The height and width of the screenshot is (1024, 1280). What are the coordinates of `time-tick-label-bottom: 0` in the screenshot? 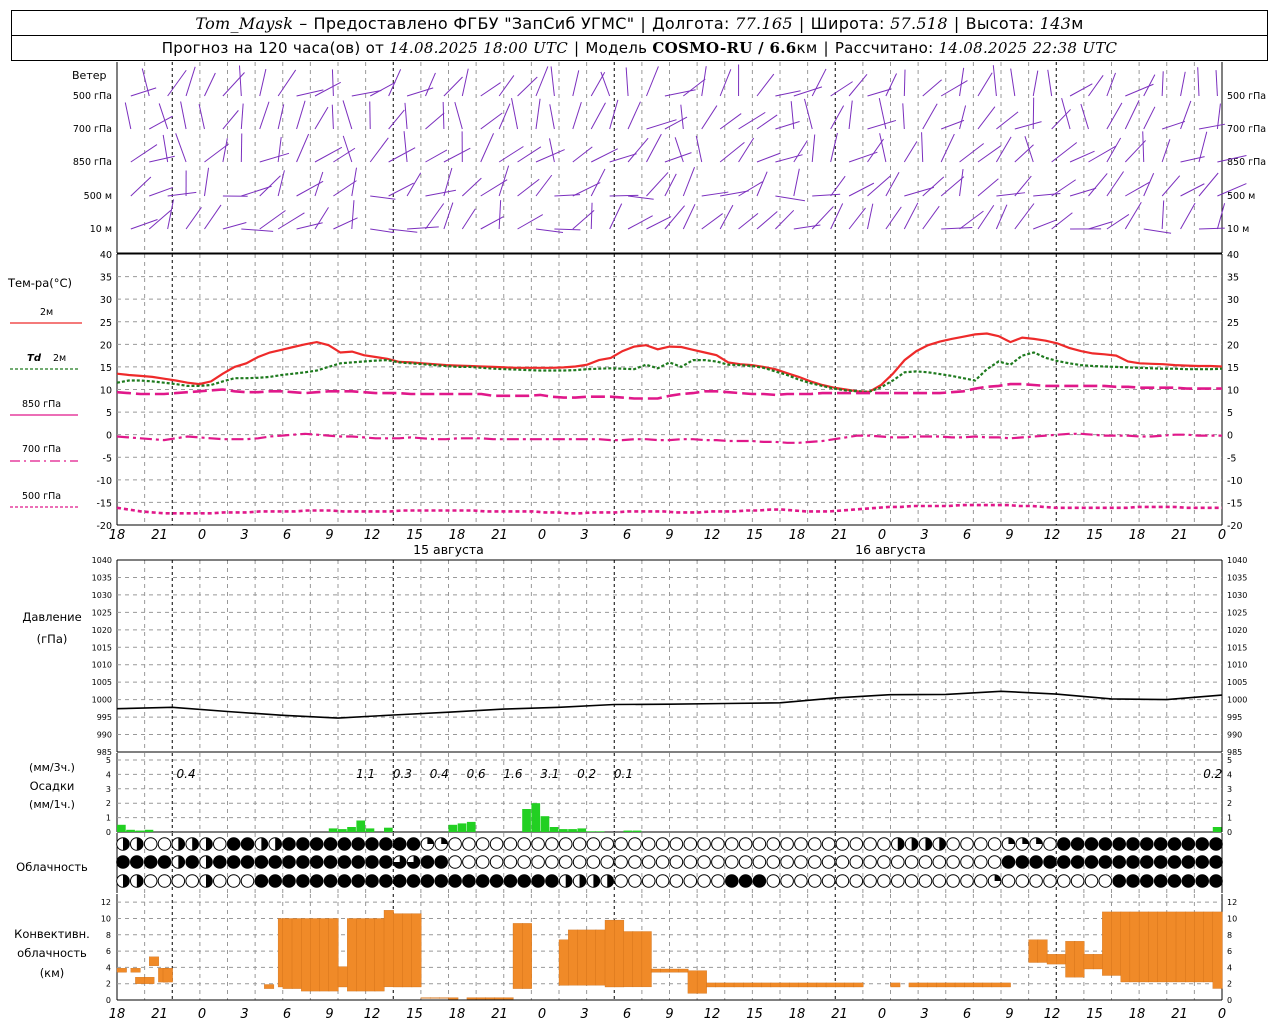 It's located at (1222, 1014).